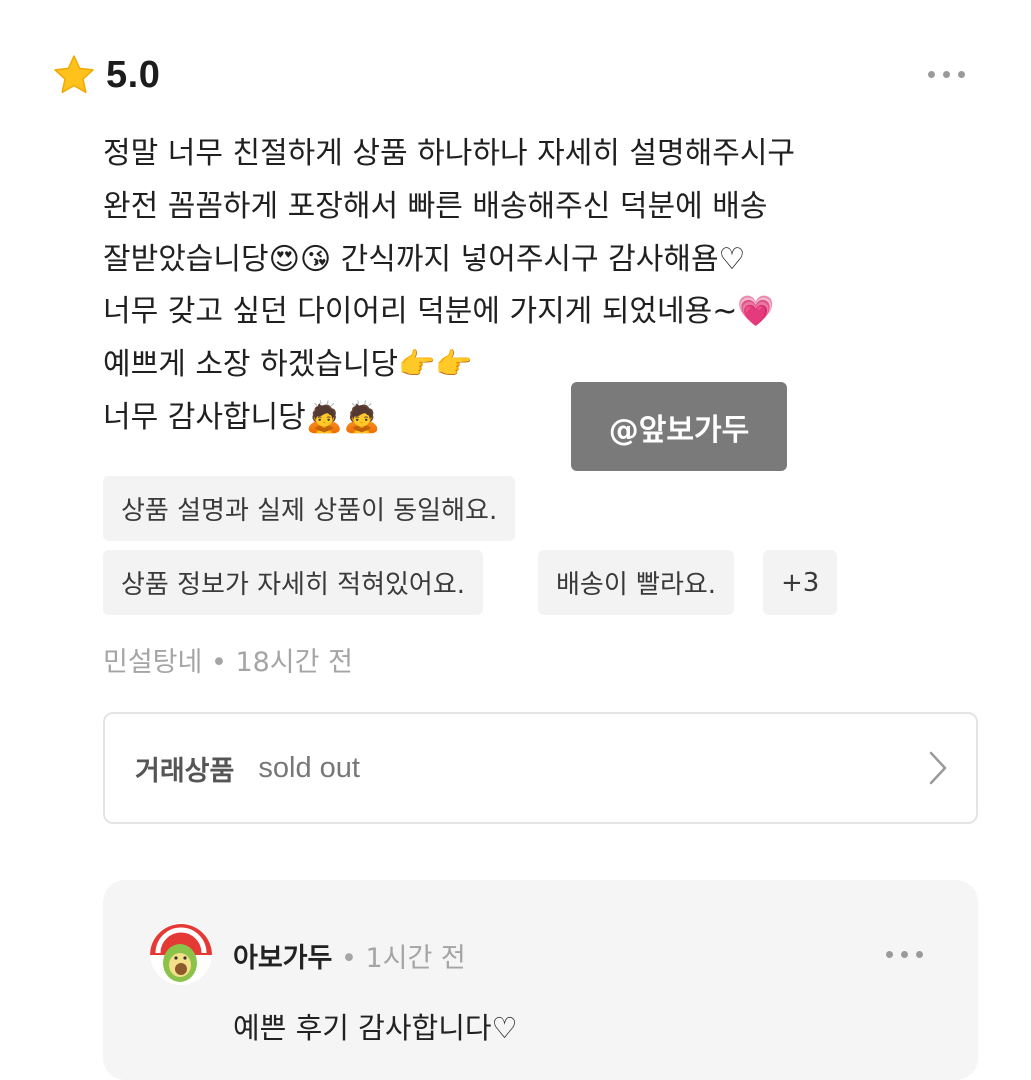  What do you see at coordinates (800, 582) in the screenshot?
I see `more-tags-button: +3` at bounding box center [800, 582].